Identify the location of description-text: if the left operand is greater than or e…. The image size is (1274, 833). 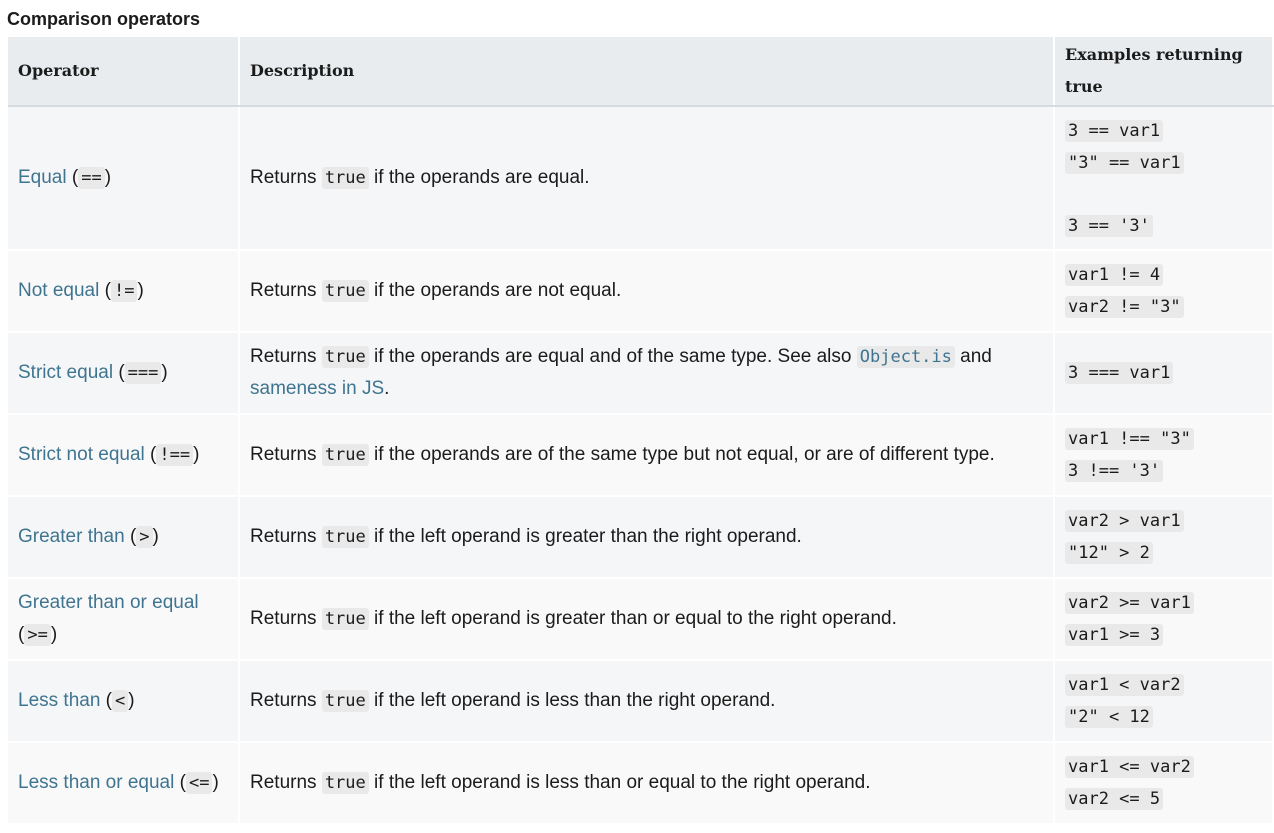
(632, 618).